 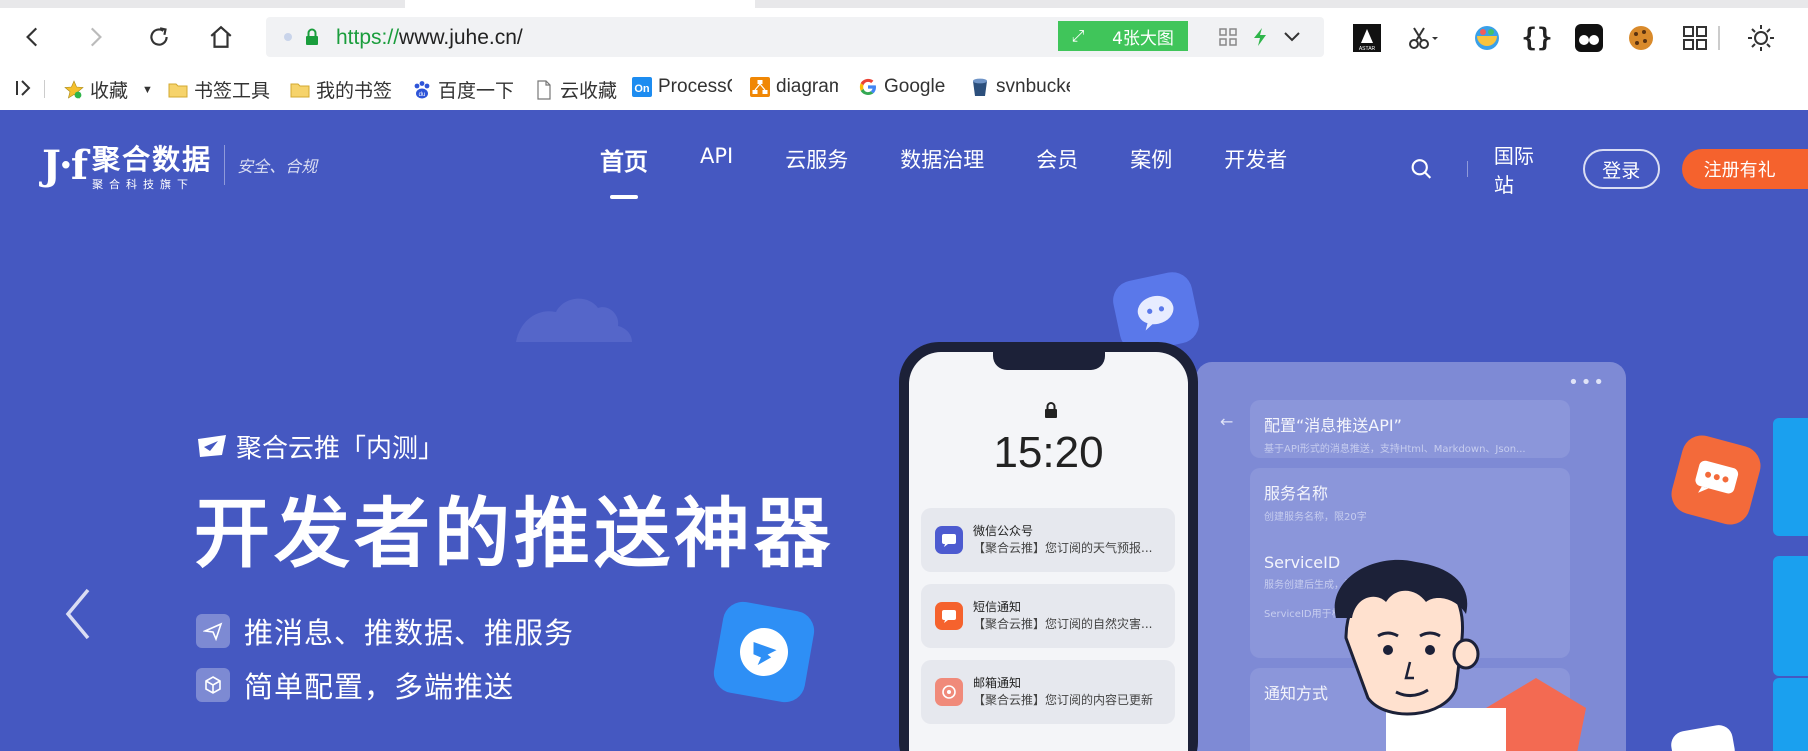 I want to click on tampermonkey-icon, so click(x=1589, y=38).